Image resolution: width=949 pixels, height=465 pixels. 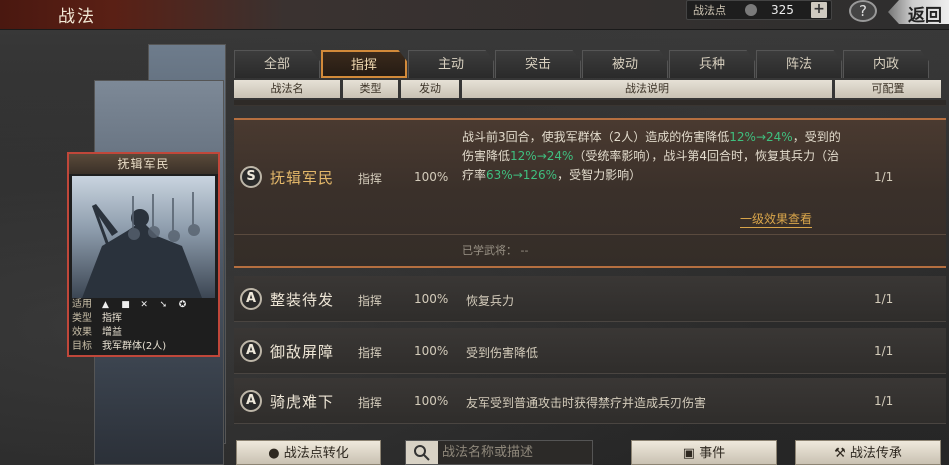 I want to click on grade-badge-s: S, so click(x=251, y=177).